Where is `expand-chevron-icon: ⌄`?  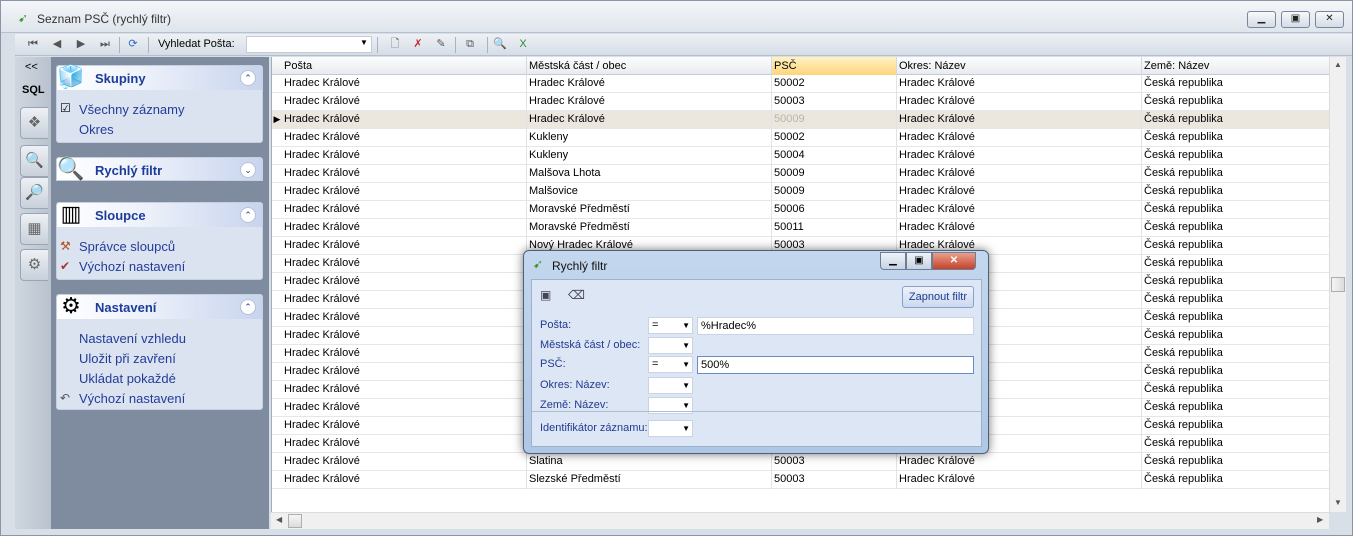
expand-chevron-icon: ⌄ is located at coordinates (248, 170).